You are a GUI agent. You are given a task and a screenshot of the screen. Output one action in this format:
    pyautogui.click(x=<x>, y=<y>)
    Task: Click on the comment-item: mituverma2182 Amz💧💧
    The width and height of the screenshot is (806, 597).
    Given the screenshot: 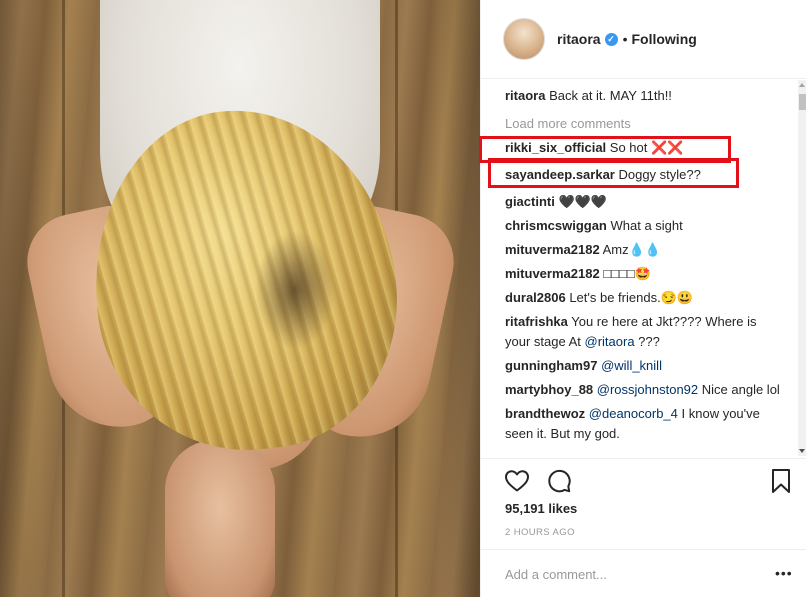 What is the action you would take?
    pyautogui.click(x=645, y=250)
    